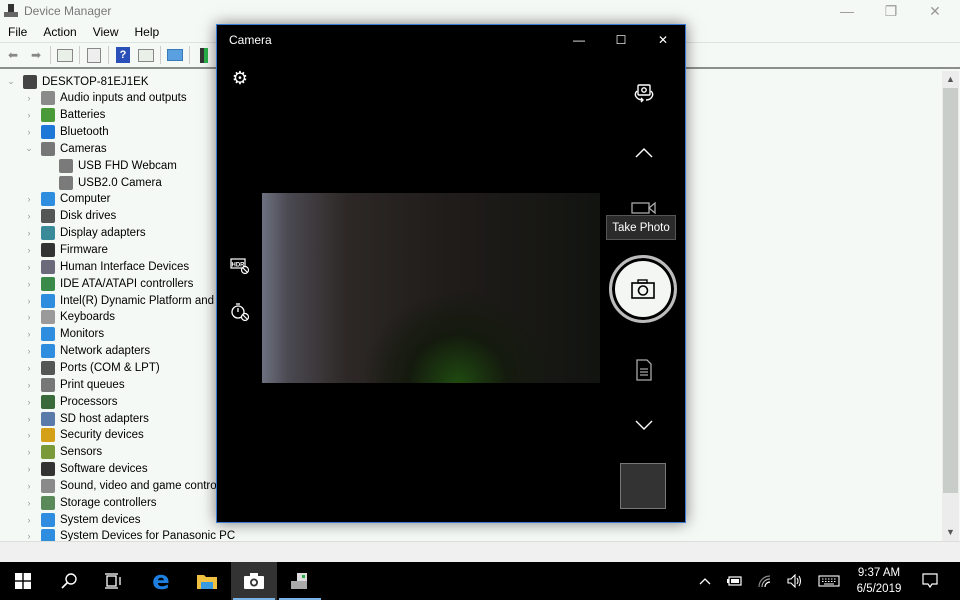 The height and width of the screenshot is (600, 960). Describe the element at coordinates (129, 534) in the screenshot. I see `tree-item: › System Devices for Panasonic PC` at that location.